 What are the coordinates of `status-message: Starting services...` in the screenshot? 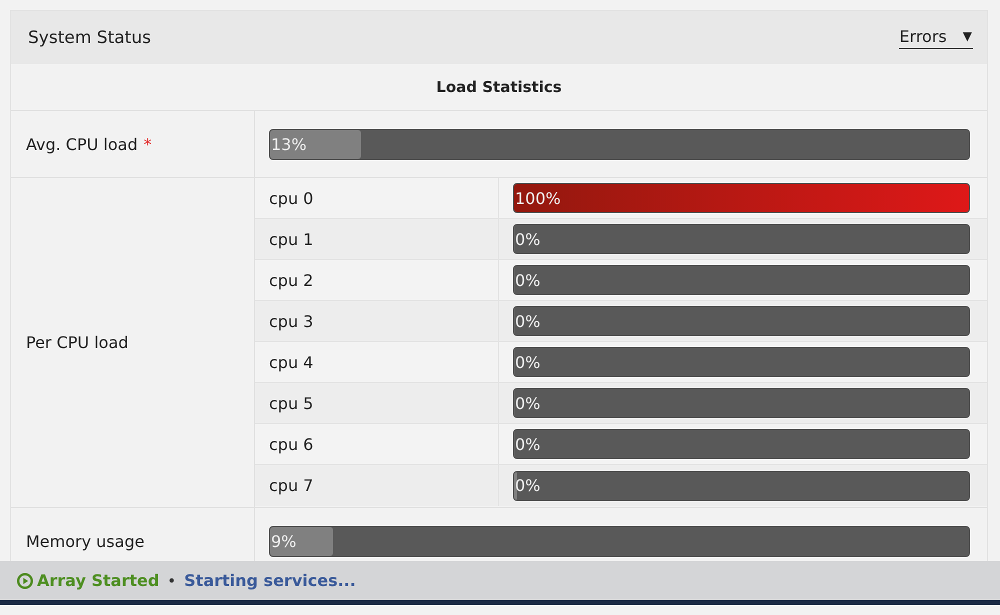 It's located at (270, 580).